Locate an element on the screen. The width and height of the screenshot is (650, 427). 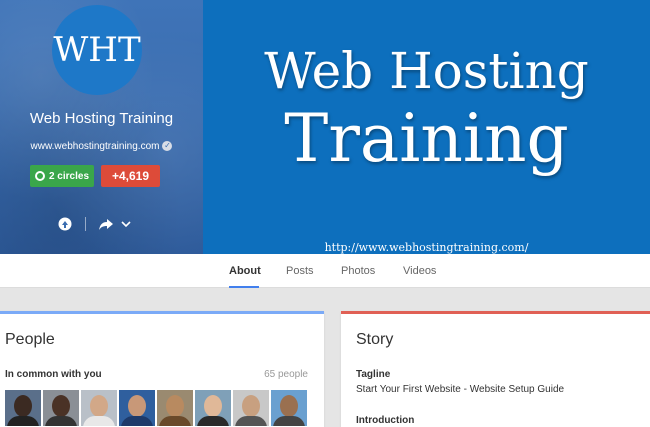
profile-url: www.webhostingtraining.com ✓ is located at coordinates (101, 146).